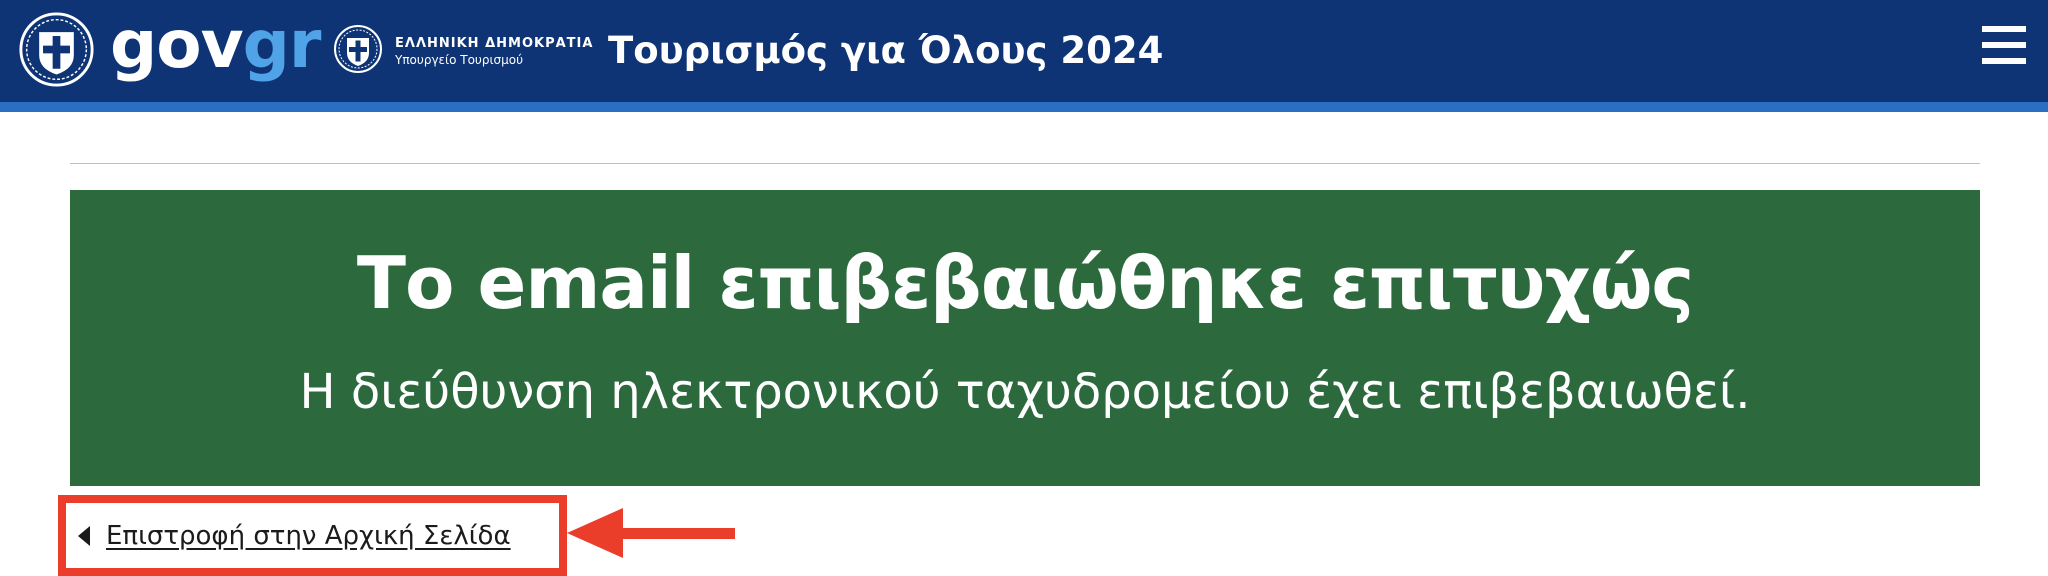 The height and width of the screenshot is (576, 2048). Describe the element at coordinates (308, 536) in the screenshot. I see `back-to-home-label: Επιστροφή στην Αρχική Σελίδα` at that location.